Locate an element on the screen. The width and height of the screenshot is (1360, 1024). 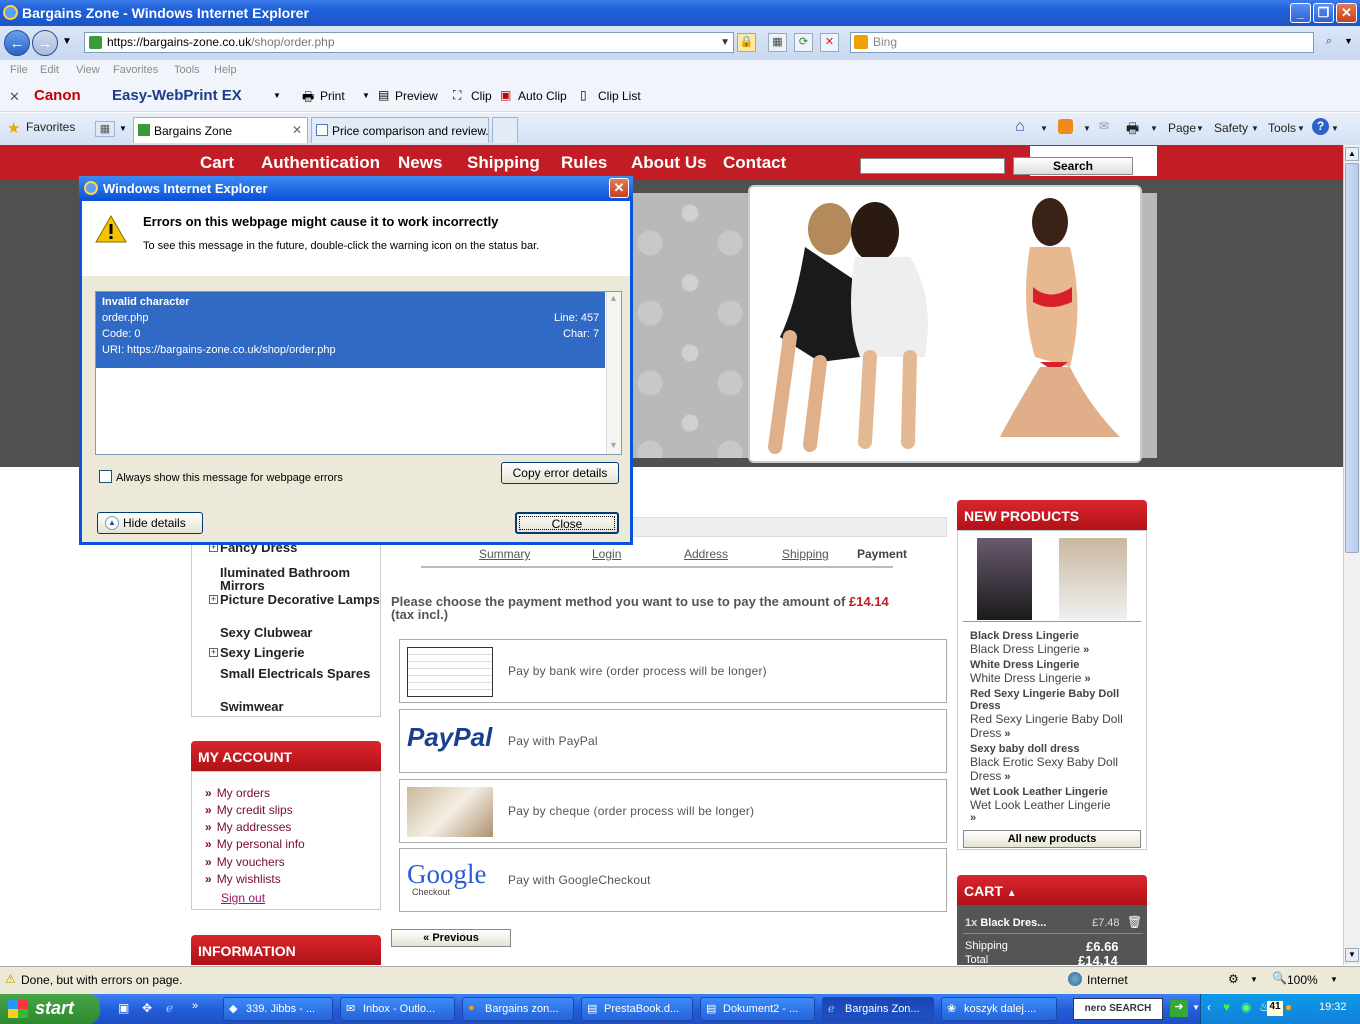
dialog-titlebar: Windows Internet Explorer ✕ is located at coordinates (356, 188).